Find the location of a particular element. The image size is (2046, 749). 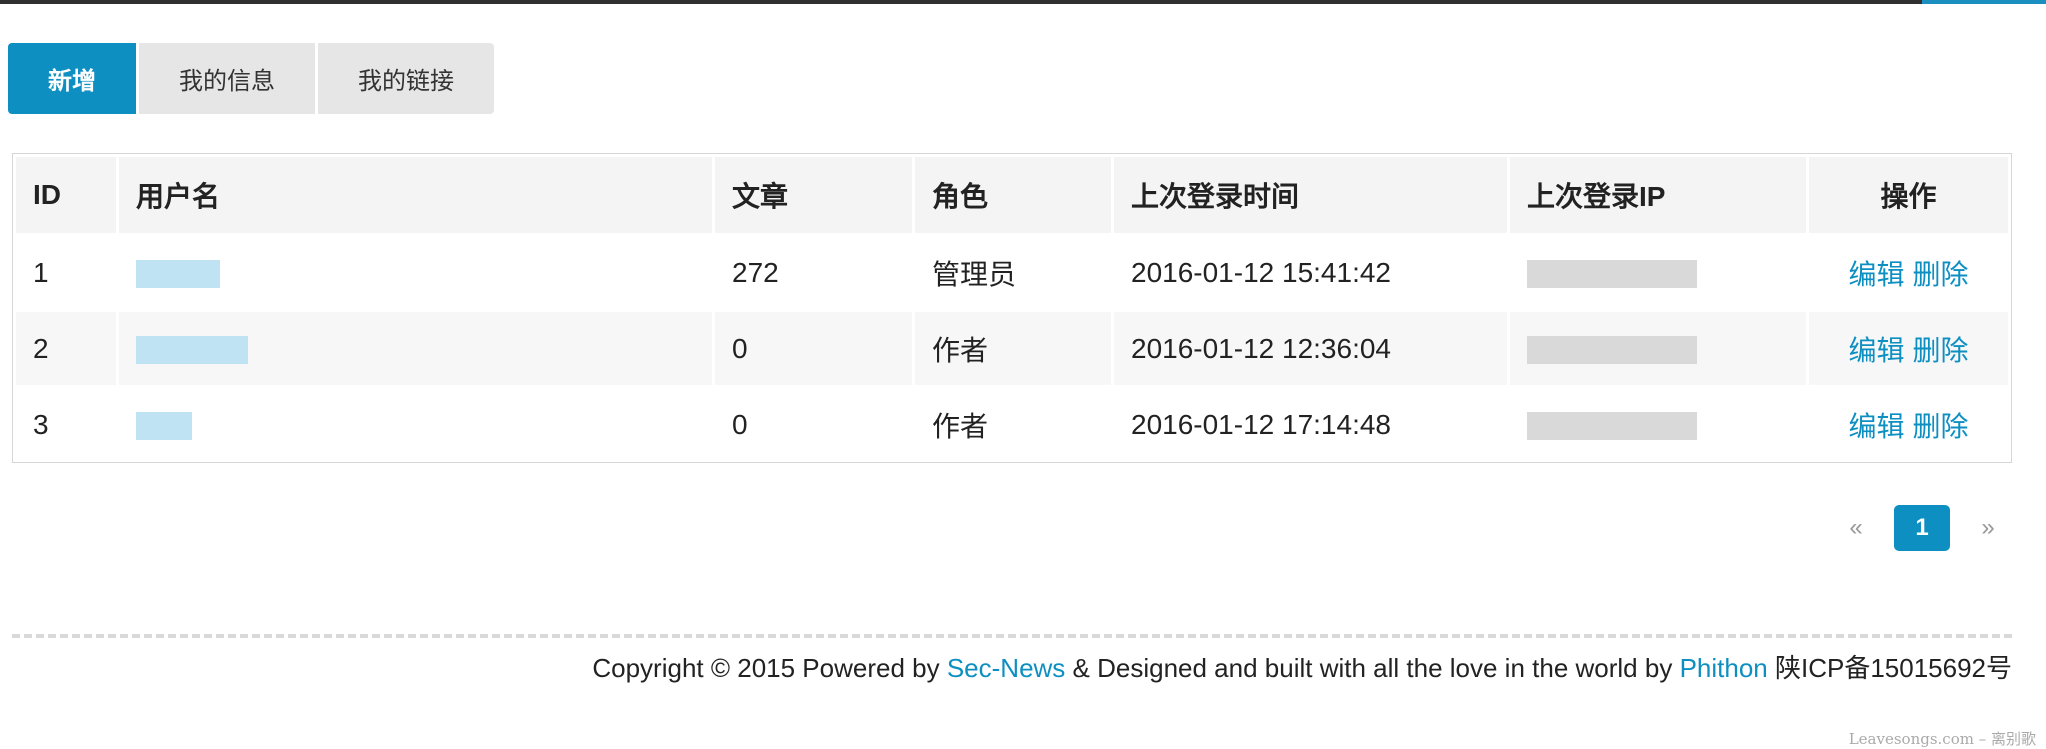

tab-bar: 新增 我的信息 我的链接 is located at coordinates (252, 78).